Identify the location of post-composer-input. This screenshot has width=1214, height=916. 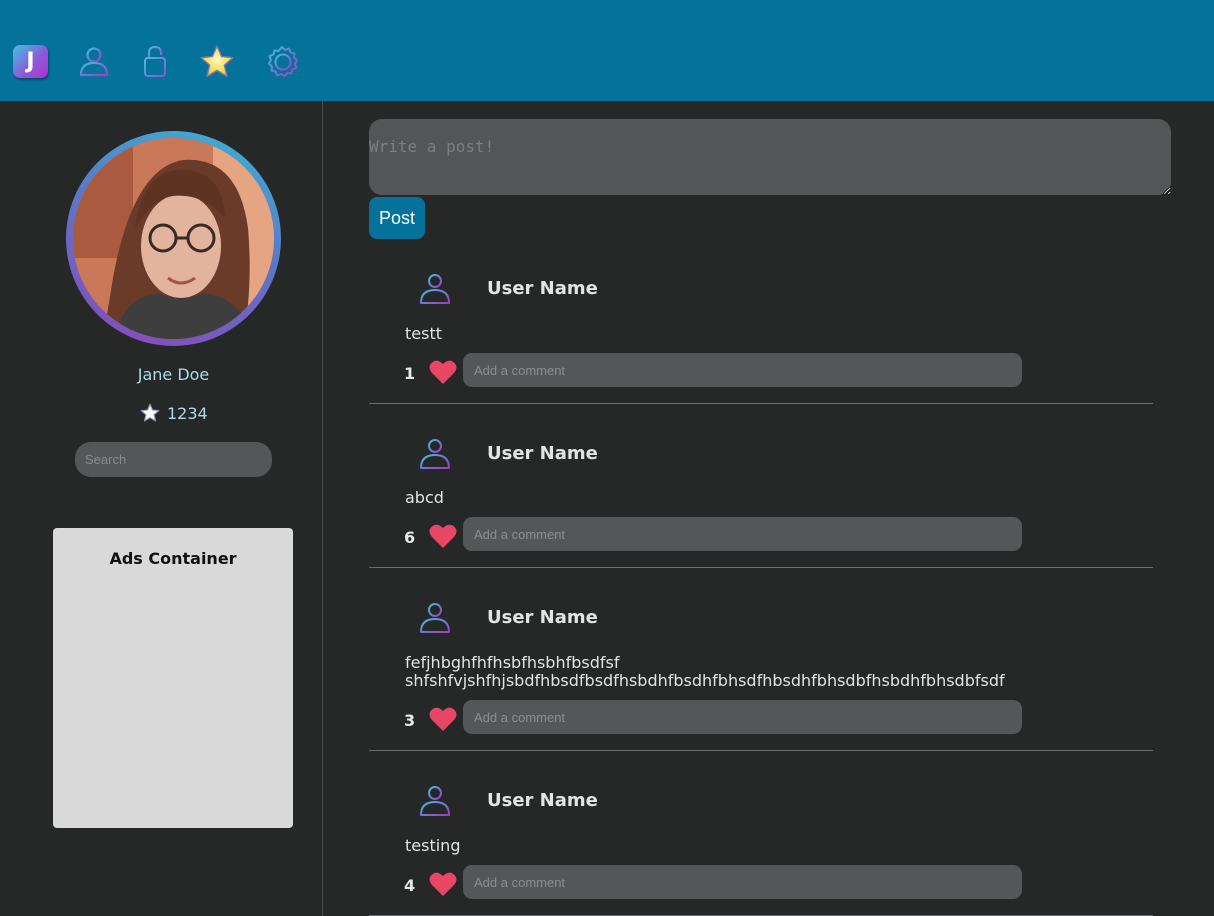
(770, 157).